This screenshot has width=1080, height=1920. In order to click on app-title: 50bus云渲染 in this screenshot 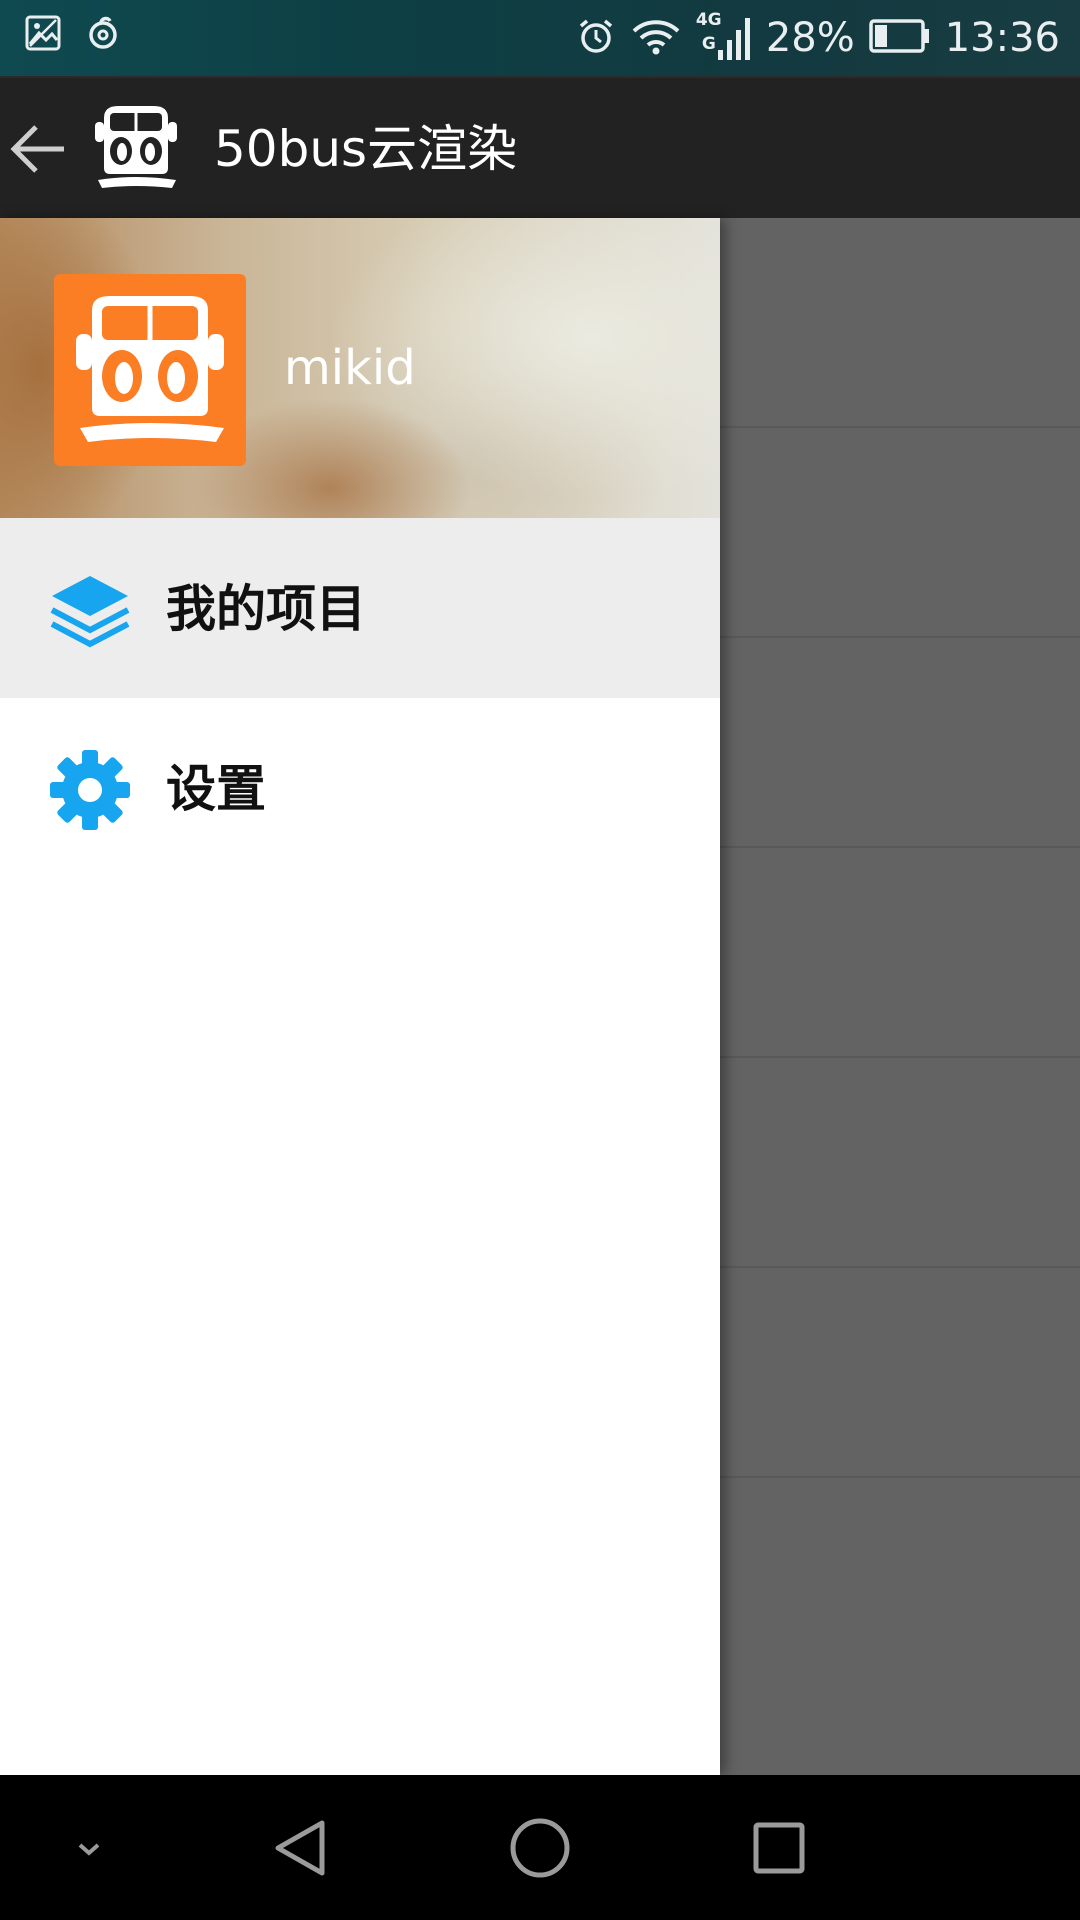, I will do `click(366, 149)`.